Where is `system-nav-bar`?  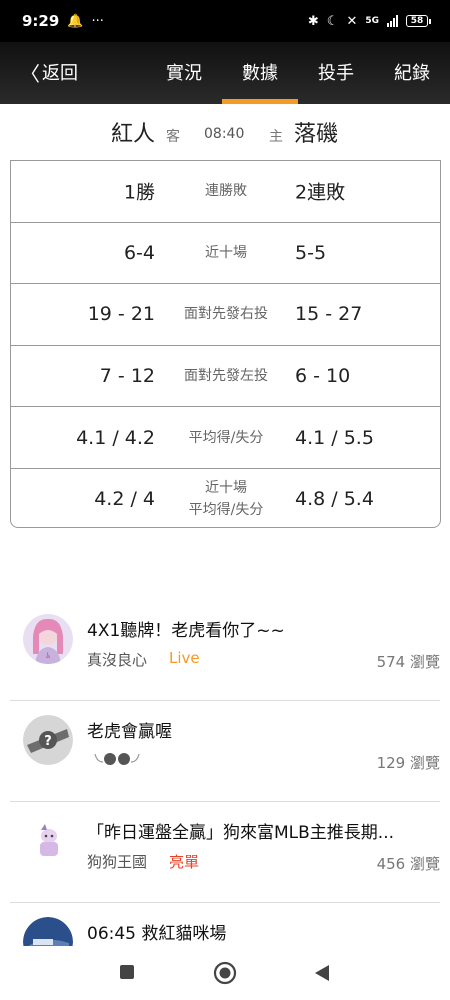 system-nav-bar is located at coordinates (225, 973).